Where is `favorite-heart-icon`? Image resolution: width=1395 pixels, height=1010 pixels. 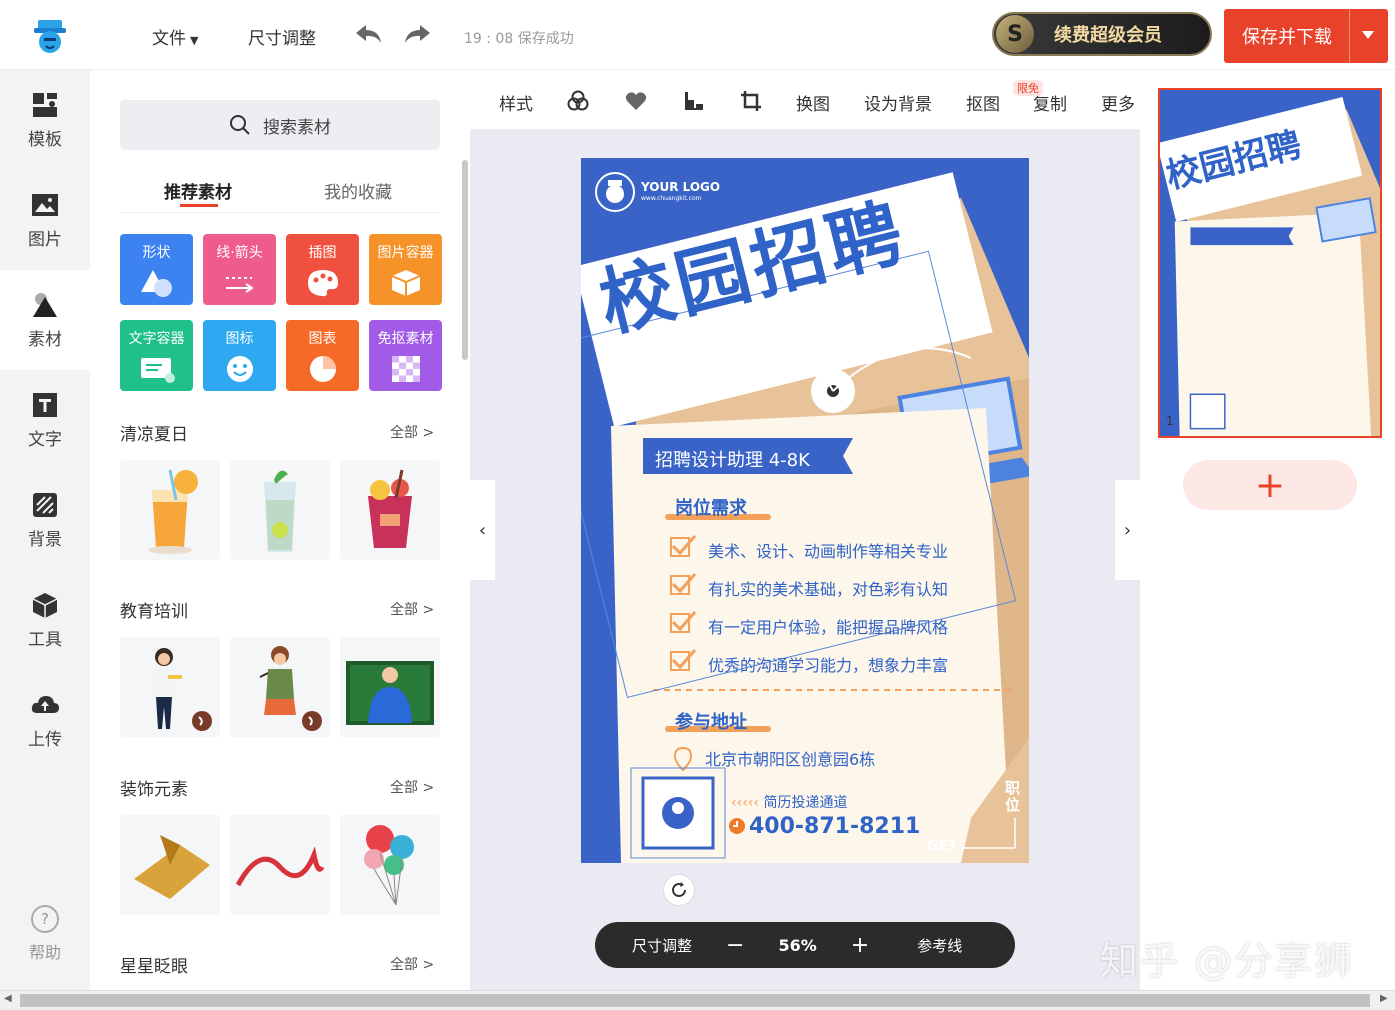
favorite-heart-icon is located at coordinates (636, 101).